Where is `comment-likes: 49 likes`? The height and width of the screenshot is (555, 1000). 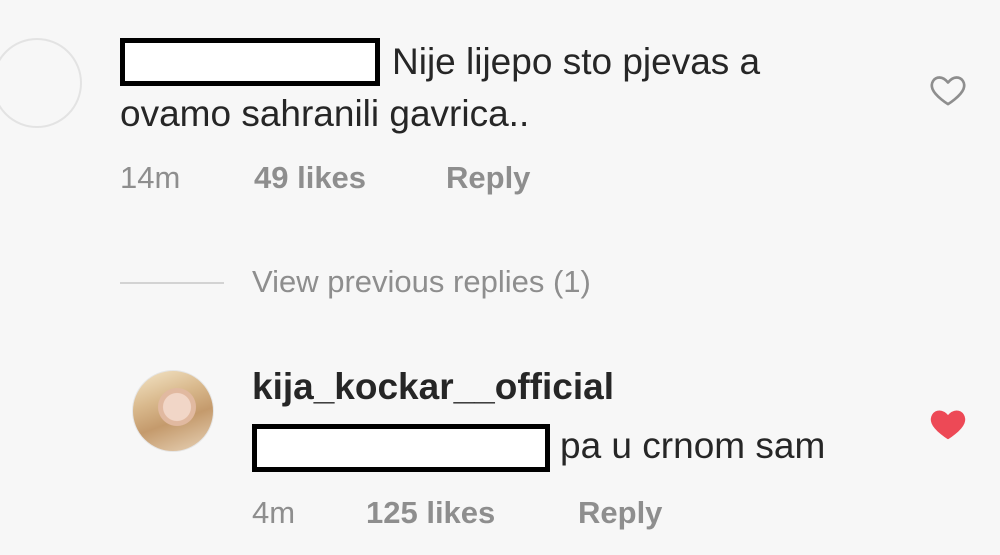 comment-likes: 49 likes is located at coordinates (310, 178).